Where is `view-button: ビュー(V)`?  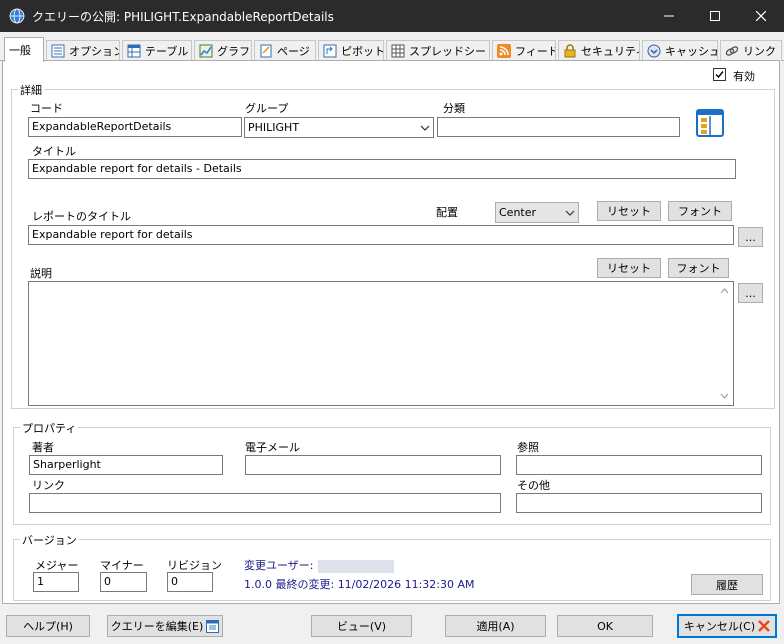
view-button: ビュー(V) is located at coordinates (361, 626).